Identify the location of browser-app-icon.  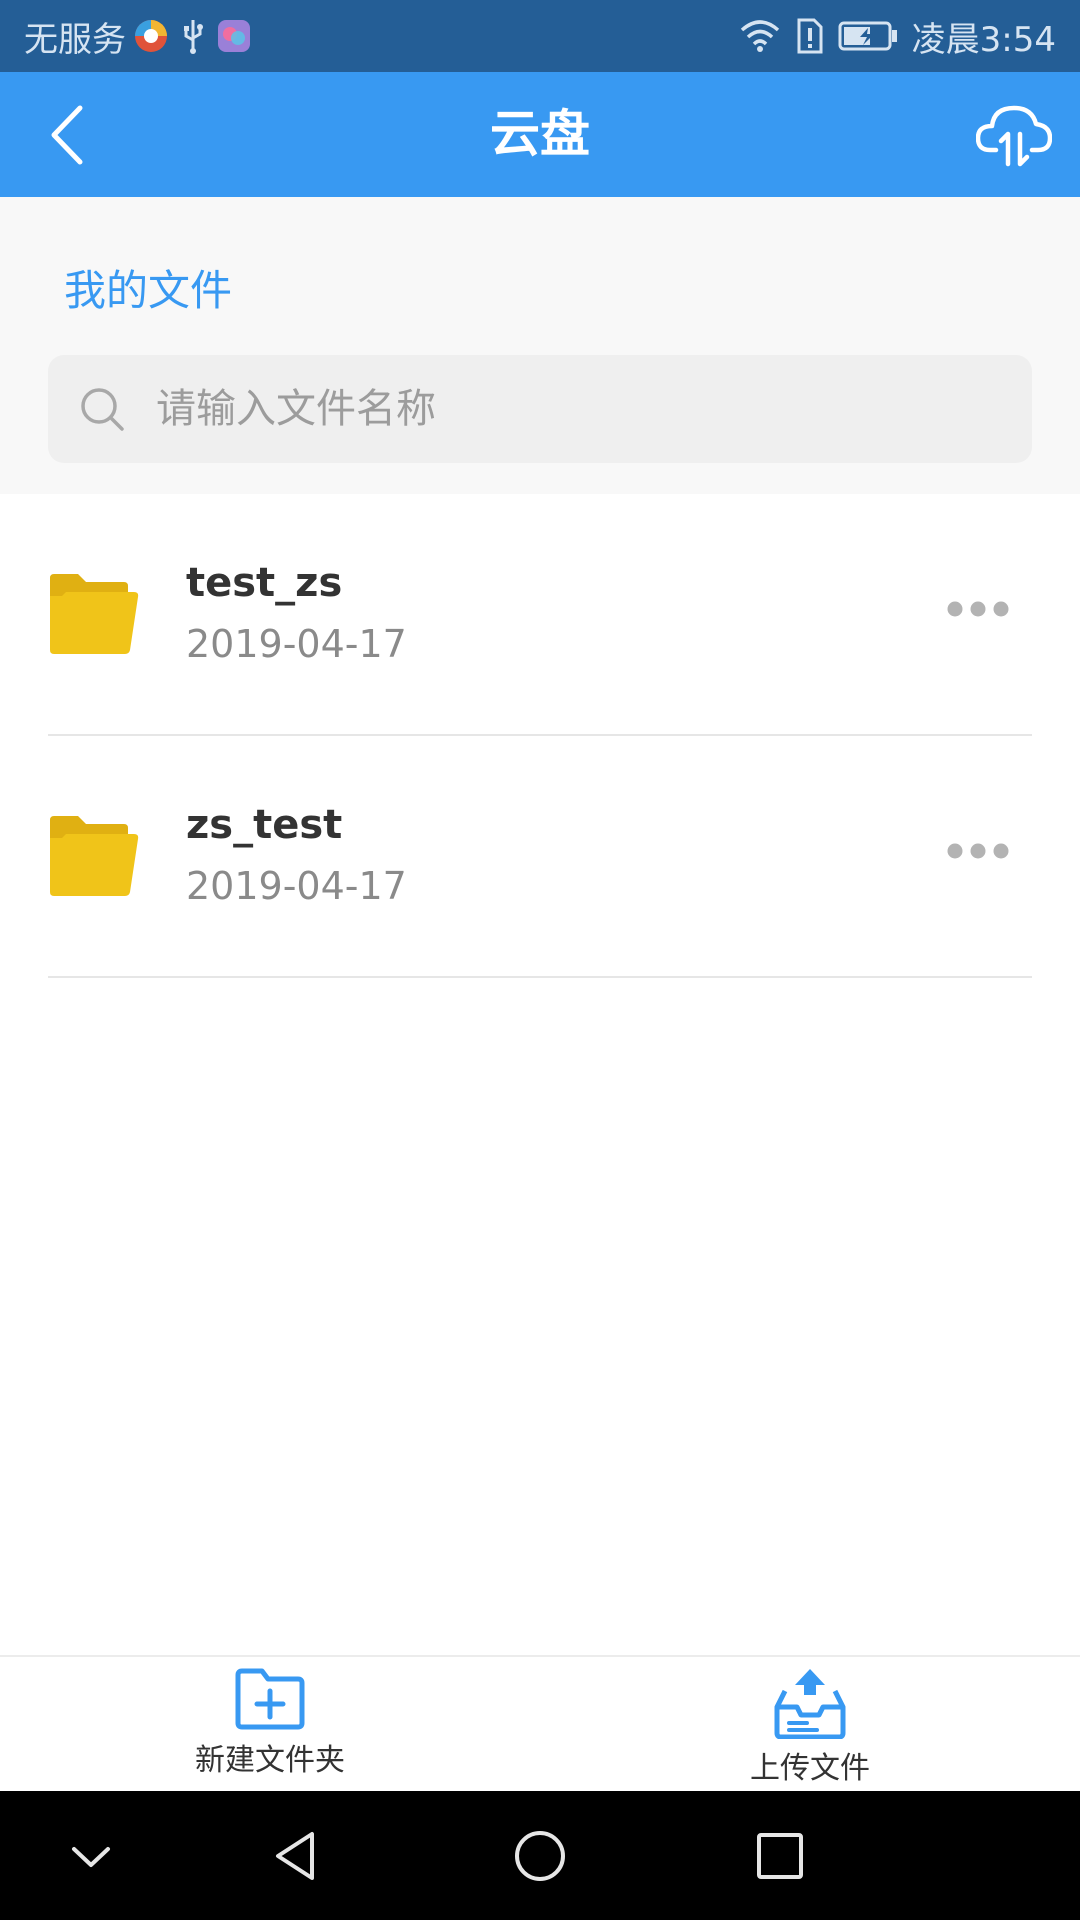
(151, 36).